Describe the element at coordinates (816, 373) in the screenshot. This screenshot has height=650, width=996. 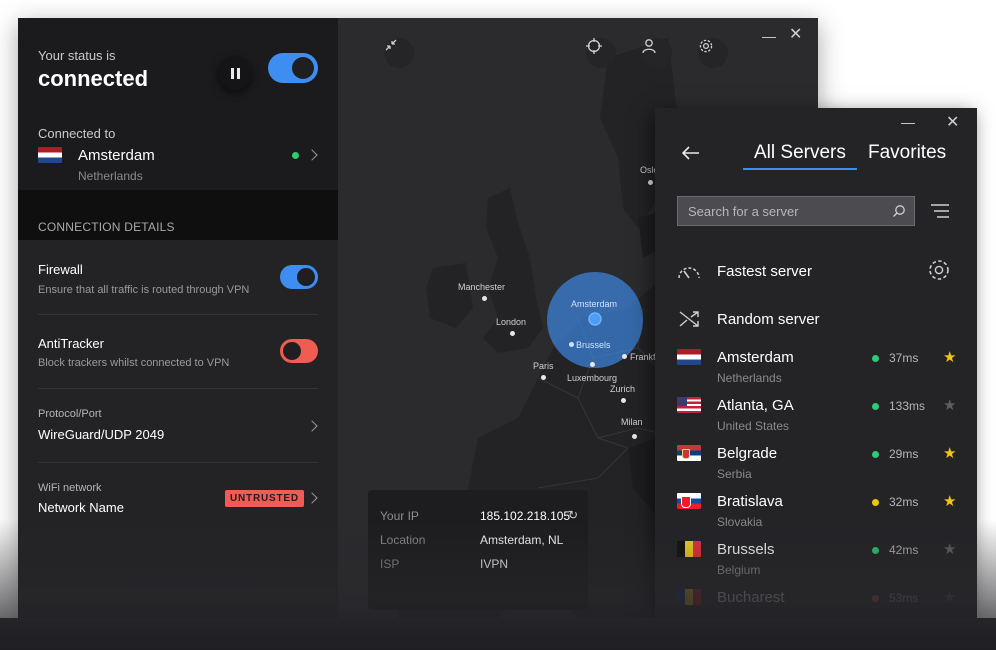
I see `server-row: Amsterdam Netherlands 37ms ★` at that location.